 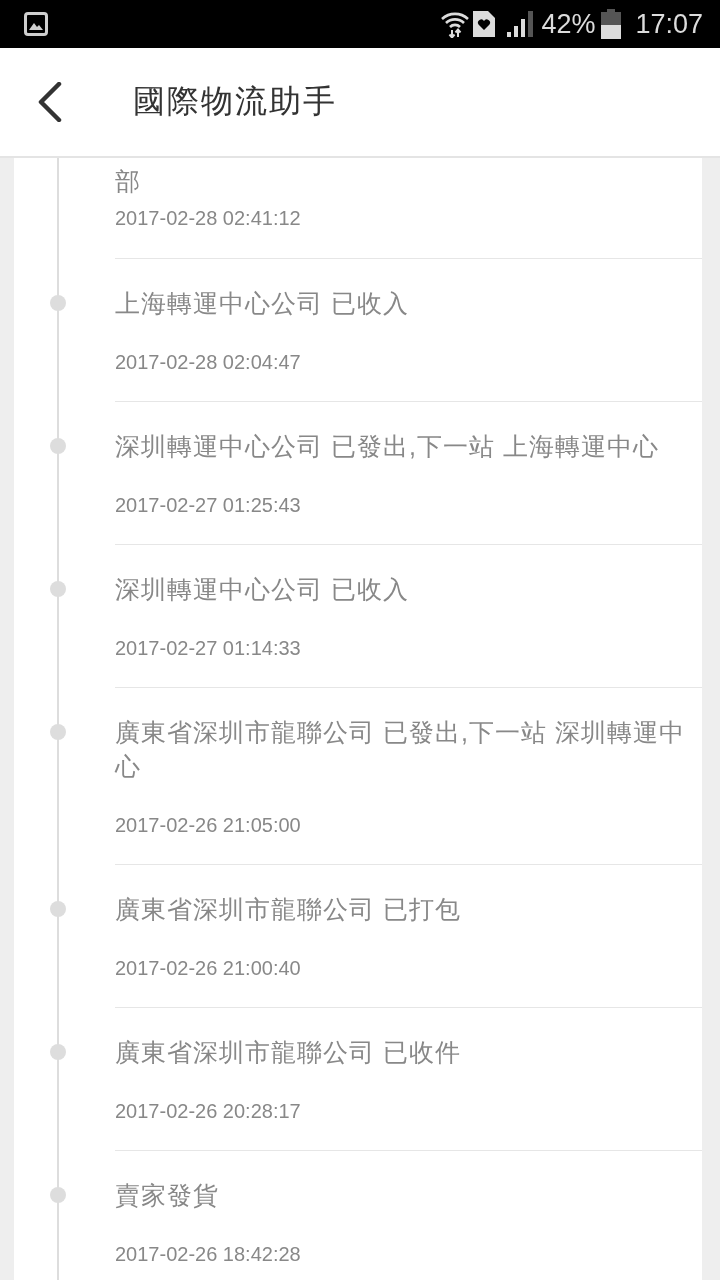 I want to click on event-description: 深圳轉運中心公司 已發出,下一站 上海轉運中心, so click(x=387, y=446).